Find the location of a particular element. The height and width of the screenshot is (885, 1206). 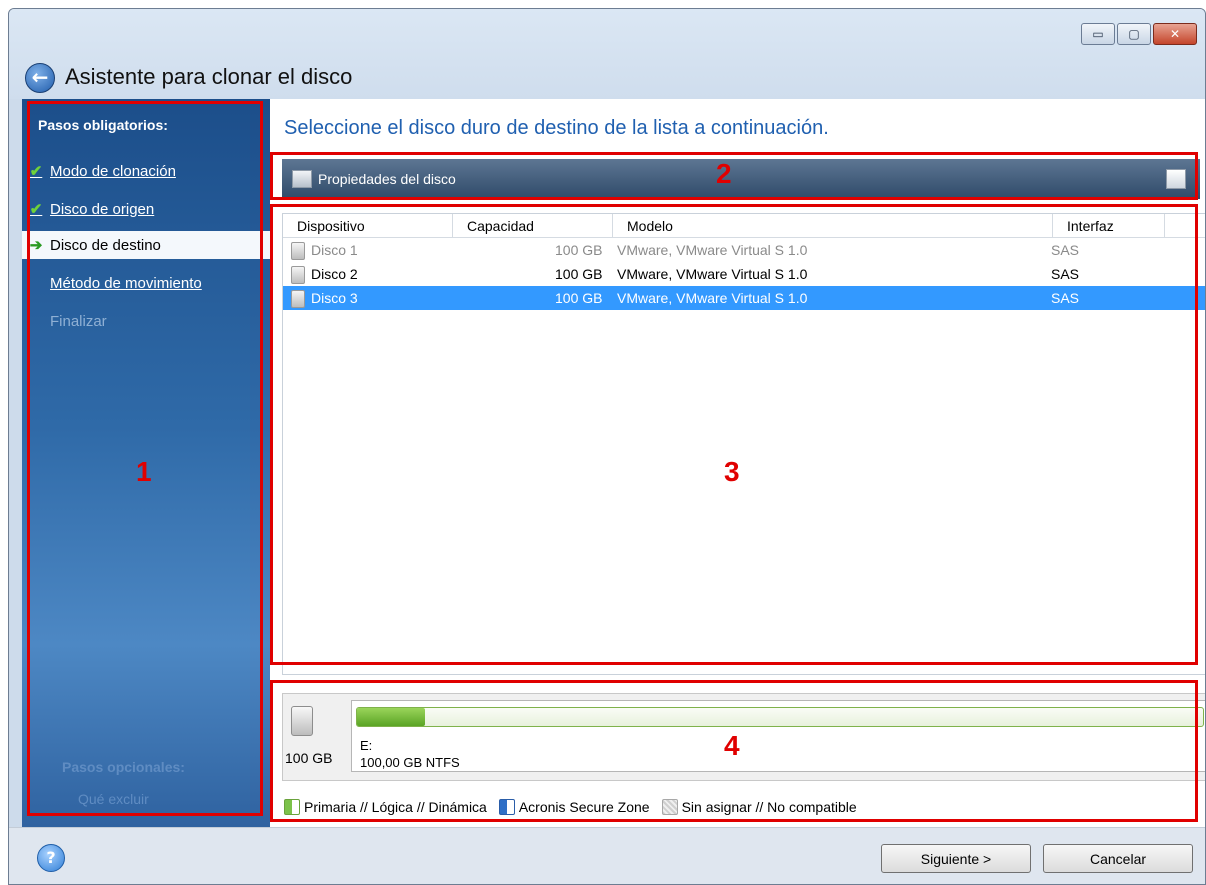

cancel-button: Cancelar is located at coordinates (1118, 858).